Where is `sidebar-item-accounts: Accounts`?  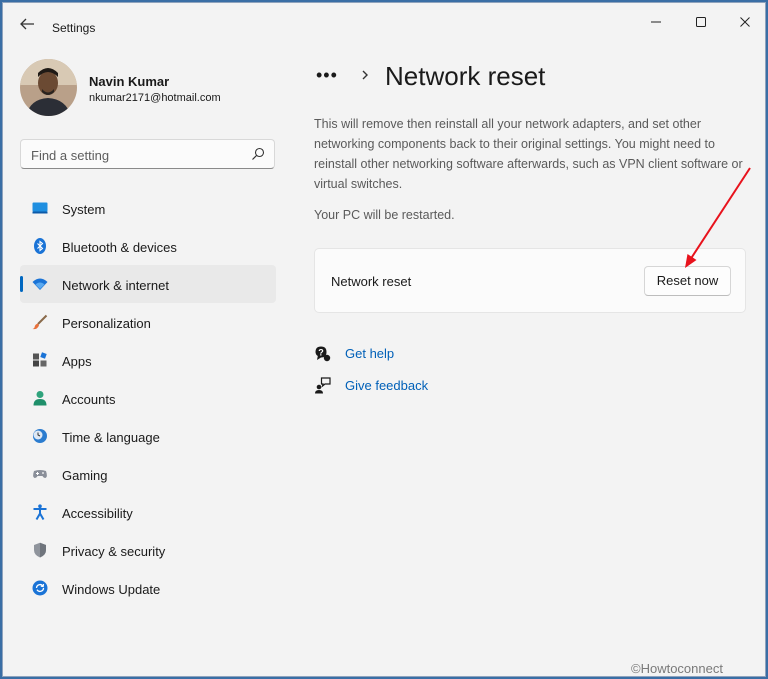 sidebar-item-accounts: Accounts is located at coordinates (148, 398).